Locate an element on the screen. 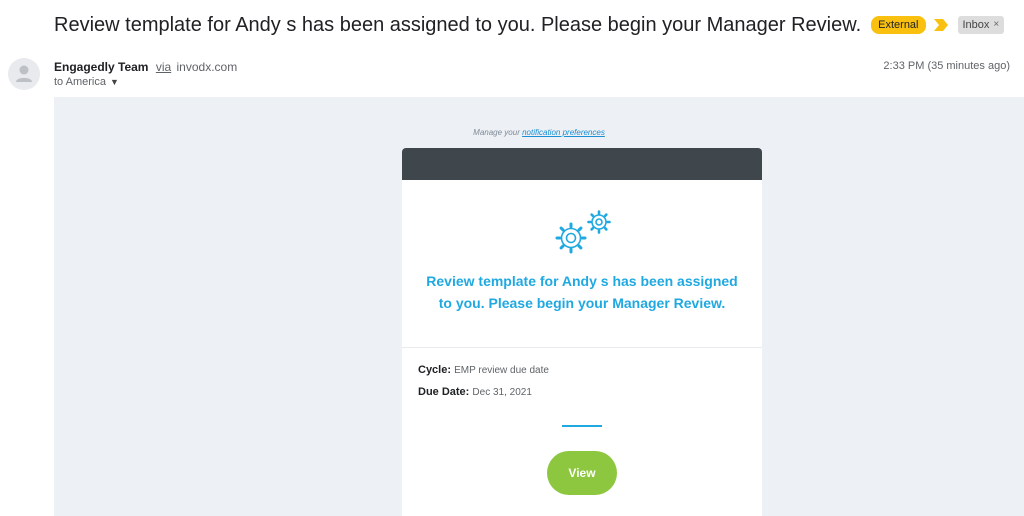 The image size is (1024, 516). email-timestamp: 2:33 PM (35 minutes ago) is located at coordinates (946, 66).